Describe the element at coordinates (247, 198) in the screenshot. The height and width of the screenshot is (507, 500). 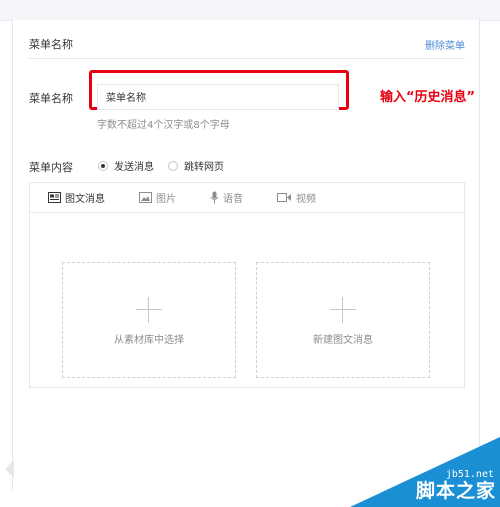
I see `editor-tabs: 图文消息 图片 语音 视频` at that location.